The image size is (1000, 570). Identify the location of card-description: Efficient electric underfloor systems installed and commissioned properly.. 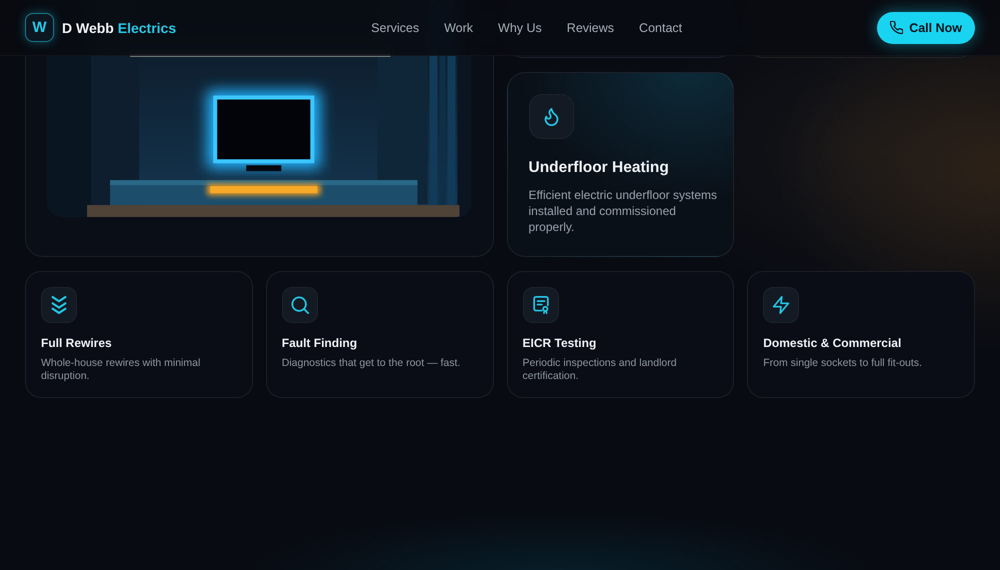
(623, 211).